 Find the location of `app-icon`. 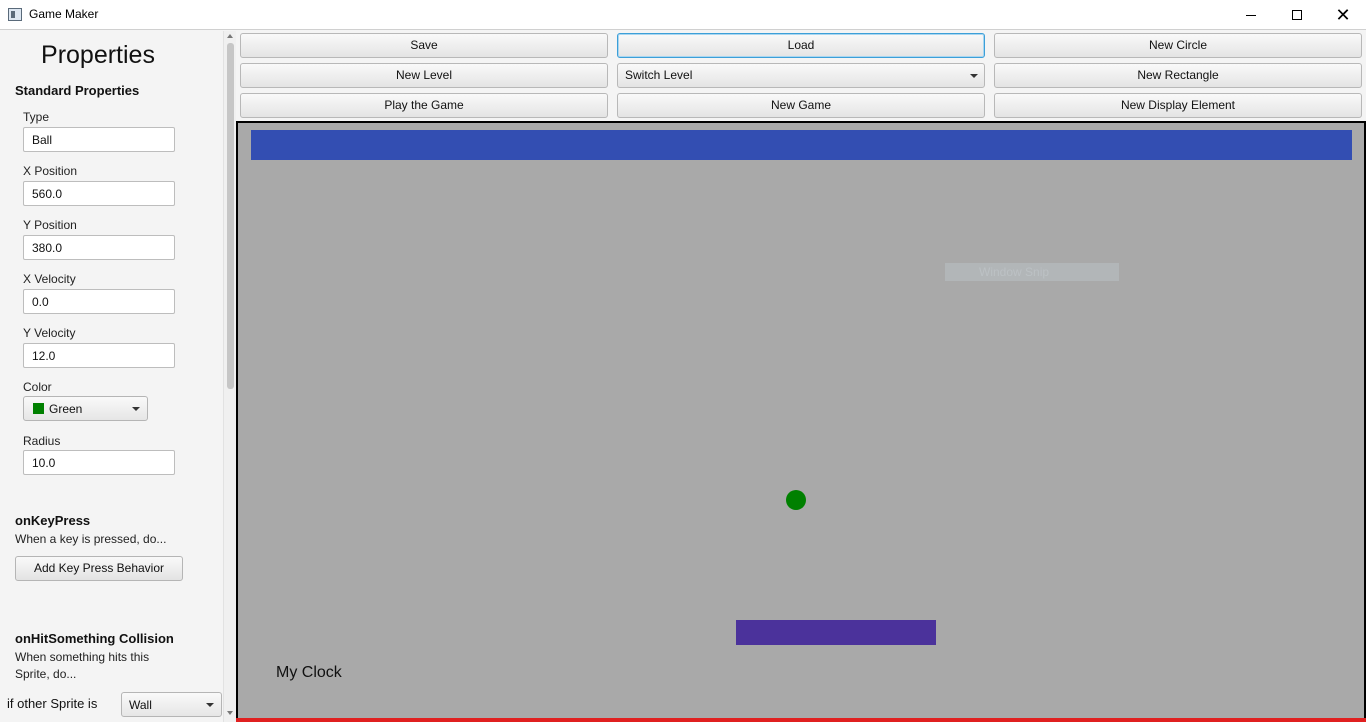

app-icon is located at coordinates (15, 14).